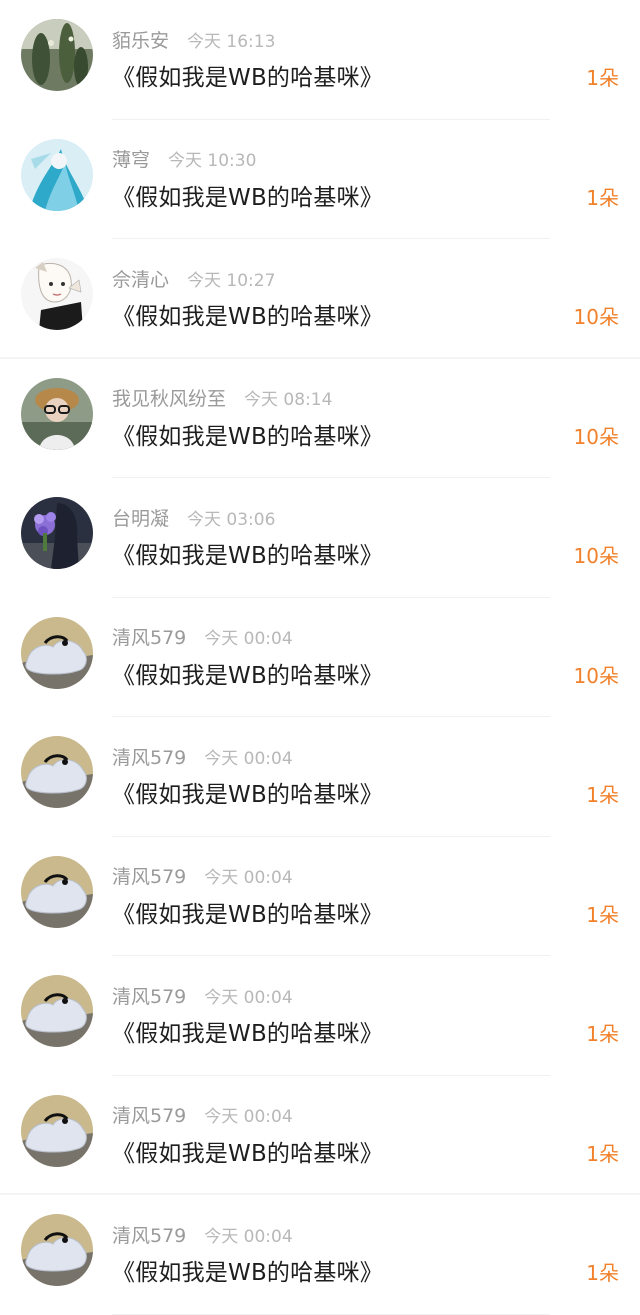 The width and height of the screenshot is (640, 1315). What do you see at coordinates (320, 180) in the screenshot?
I see `list-item: 薄穹 今天 10:30 《假如我是WB的哈基咪》 1朵` at bounding box center [320, 180].